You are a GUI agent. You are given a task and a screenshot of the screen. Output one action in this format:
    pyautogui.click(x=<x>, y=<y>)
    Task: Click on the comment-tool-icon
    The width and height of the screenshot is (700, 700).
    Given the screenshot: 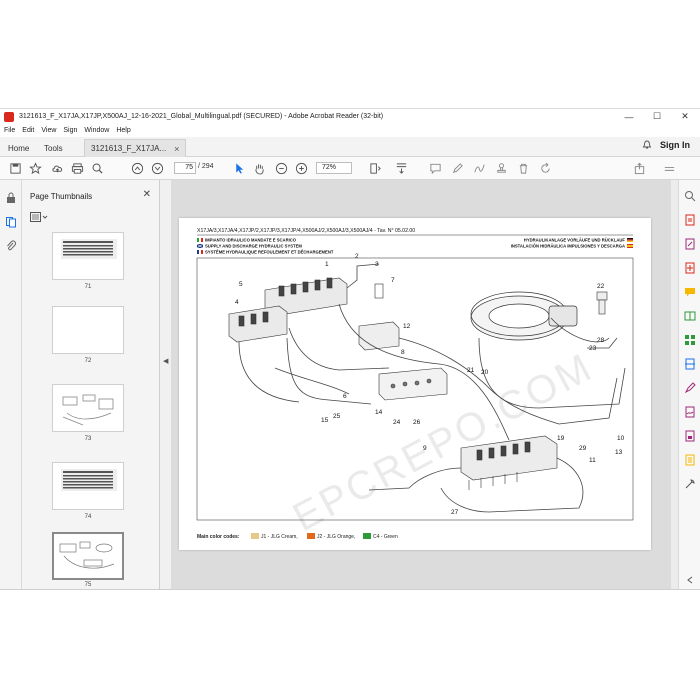 What is the action you would take?
    pyautogui.click(x=690, y=292)
    